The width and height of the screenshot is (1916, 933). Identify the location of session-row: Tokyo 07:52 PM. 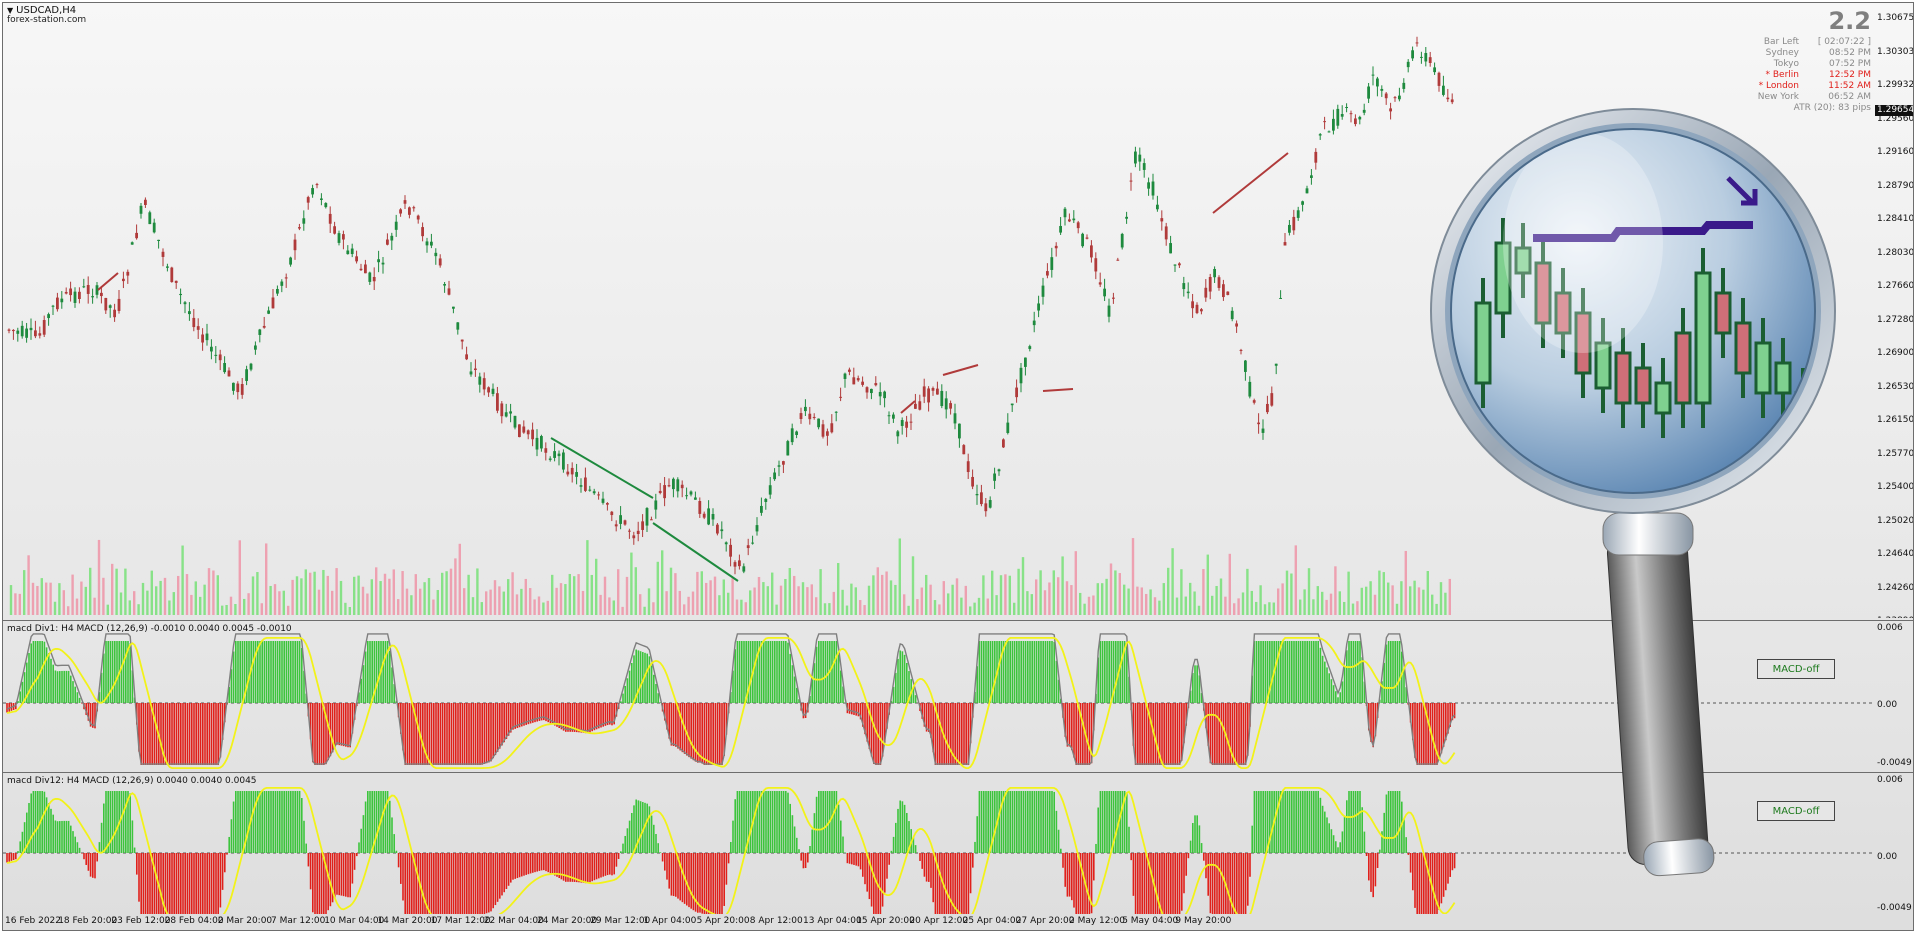
(1797, 64).